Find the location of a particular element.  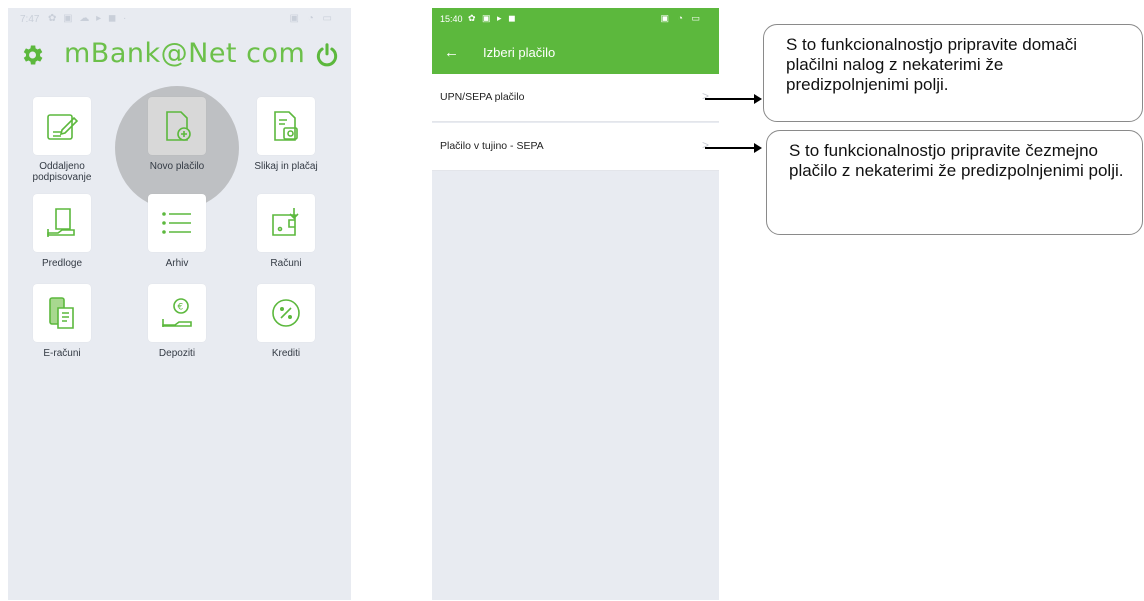

status-time: 7:47 is located at coordinates (30, 19).